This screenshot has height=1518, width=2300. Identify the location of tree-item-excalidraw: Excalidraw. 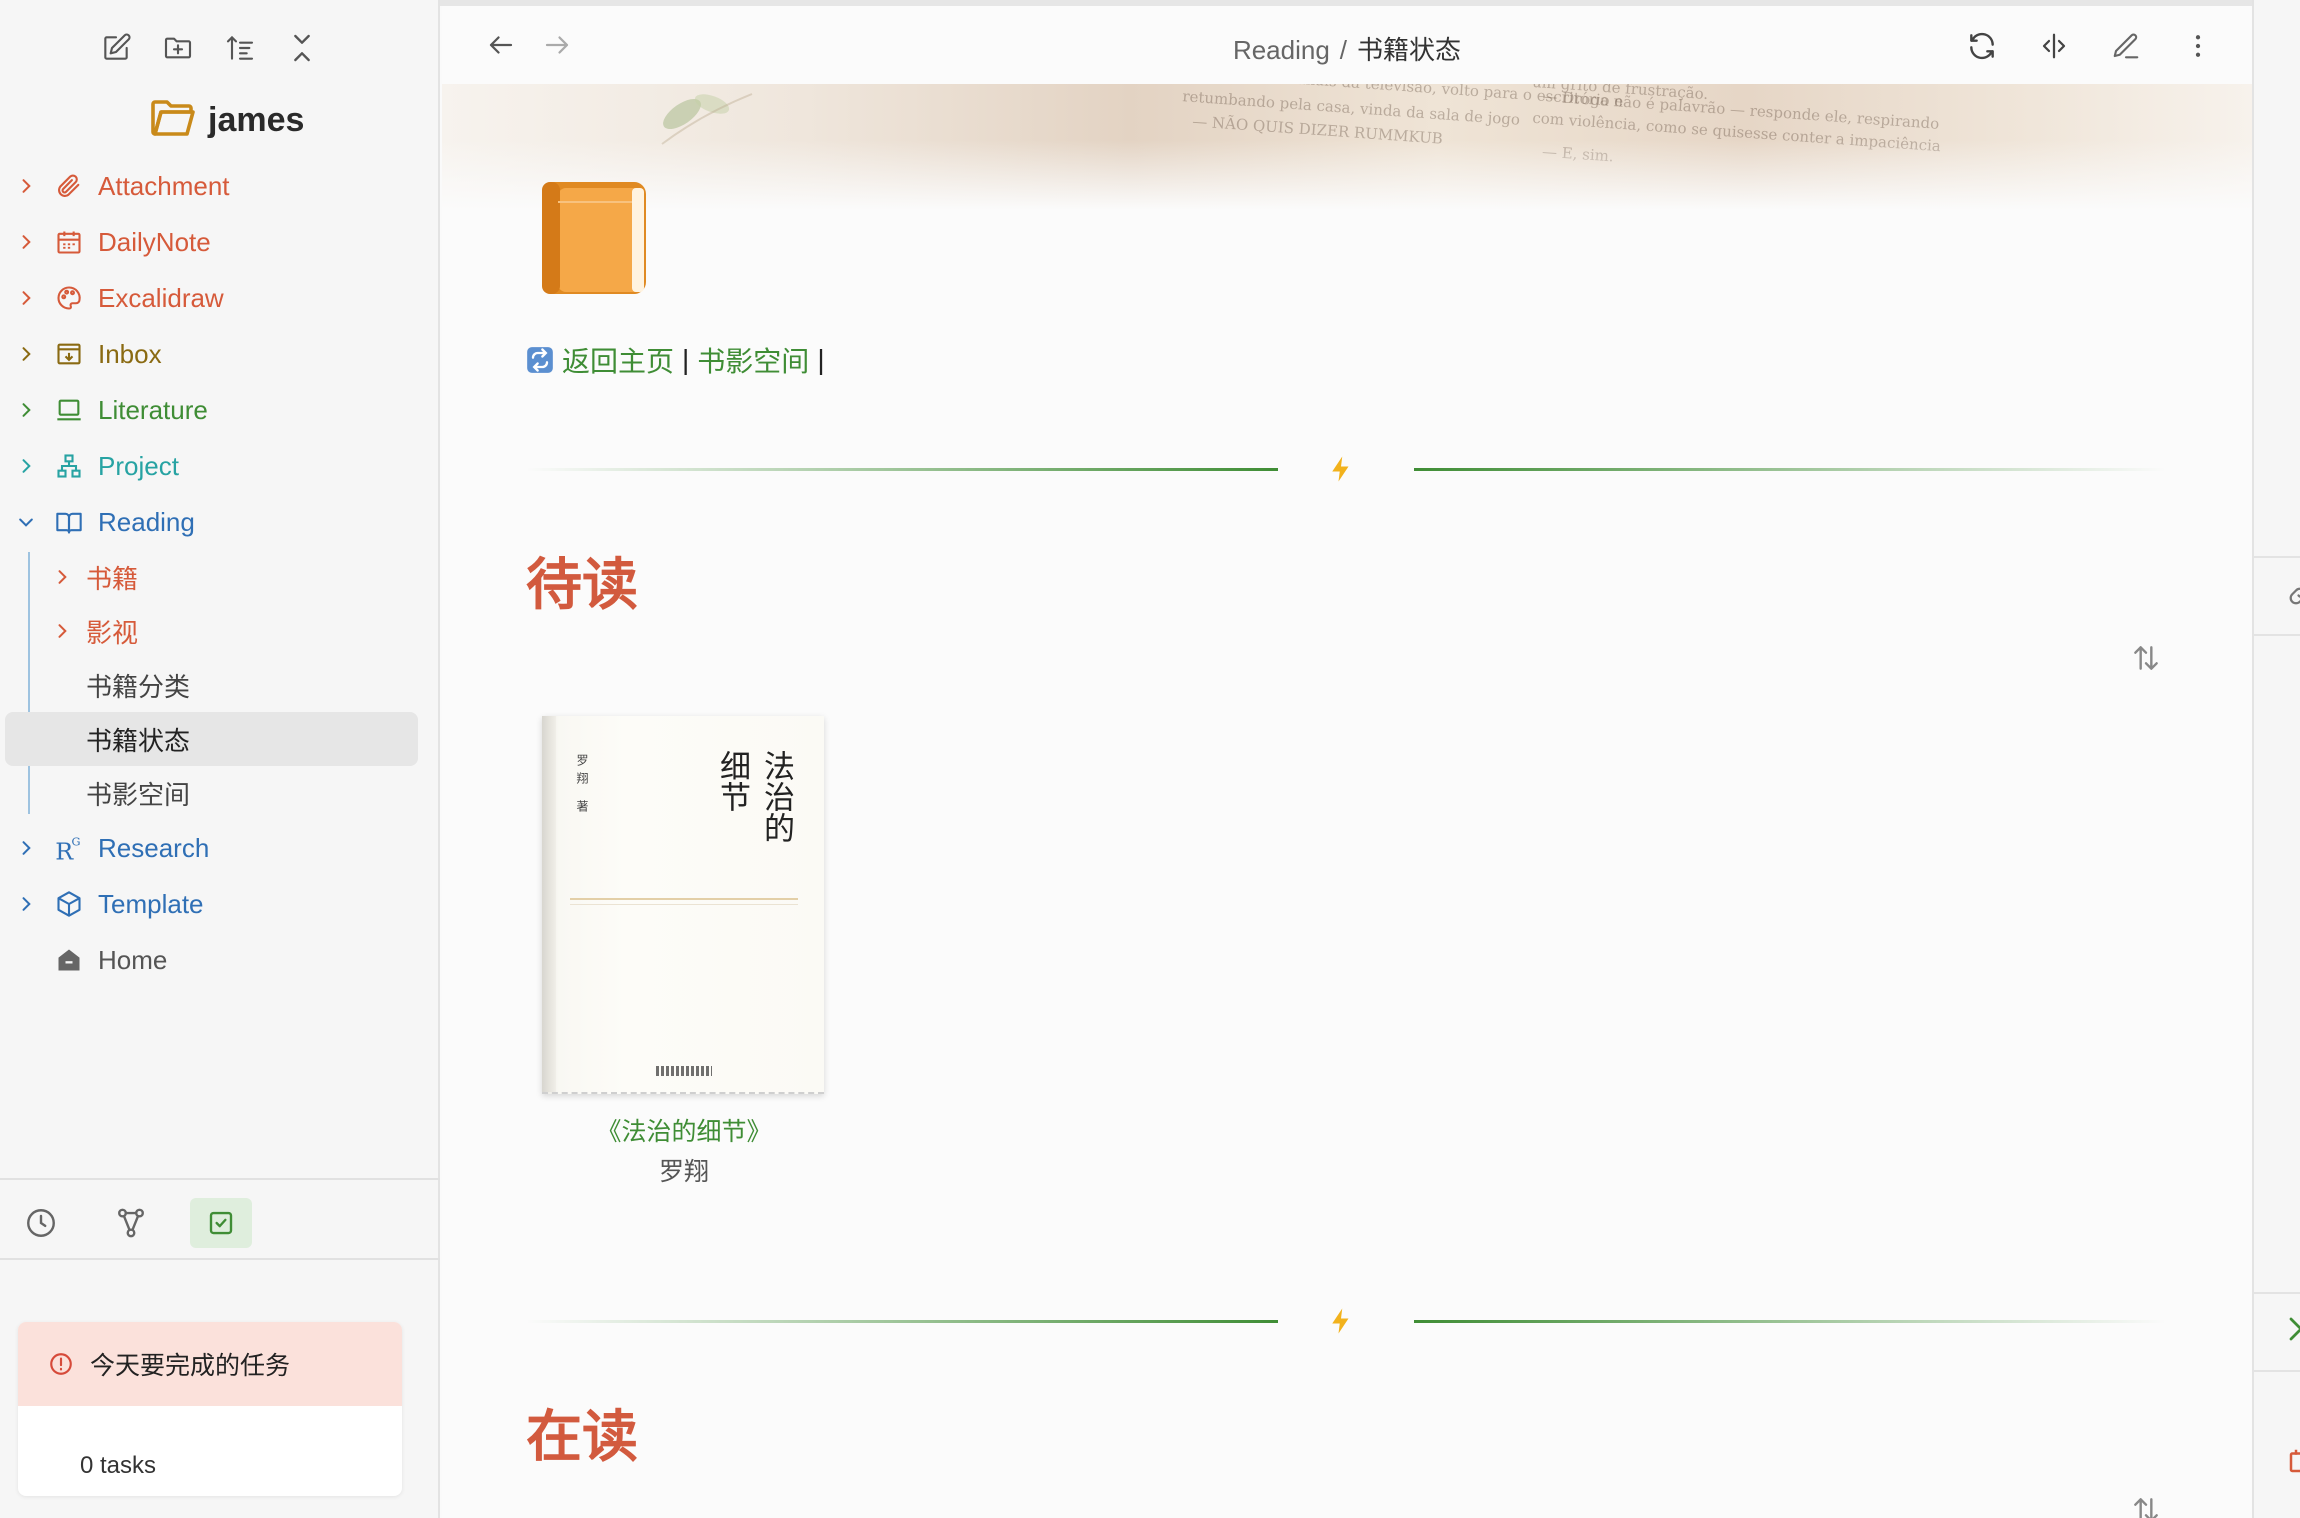
(220, 298).